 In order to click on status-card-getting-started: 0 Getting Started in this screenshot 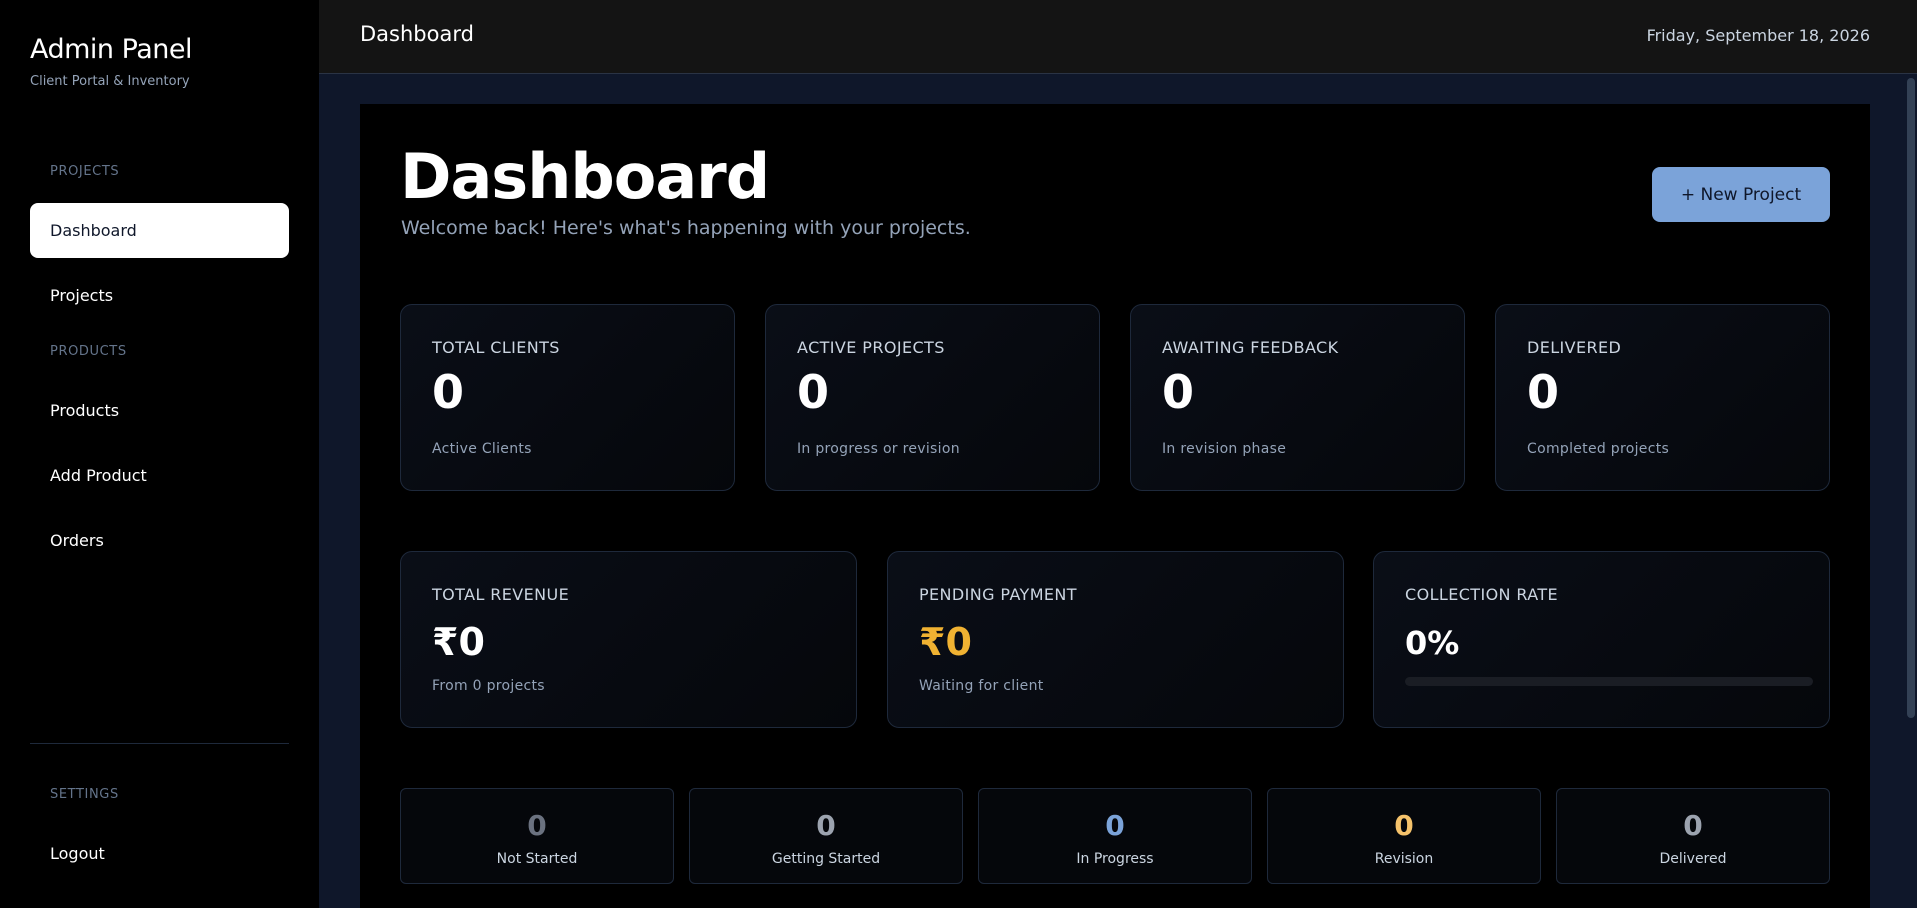, I will do `click(826, 836)`.